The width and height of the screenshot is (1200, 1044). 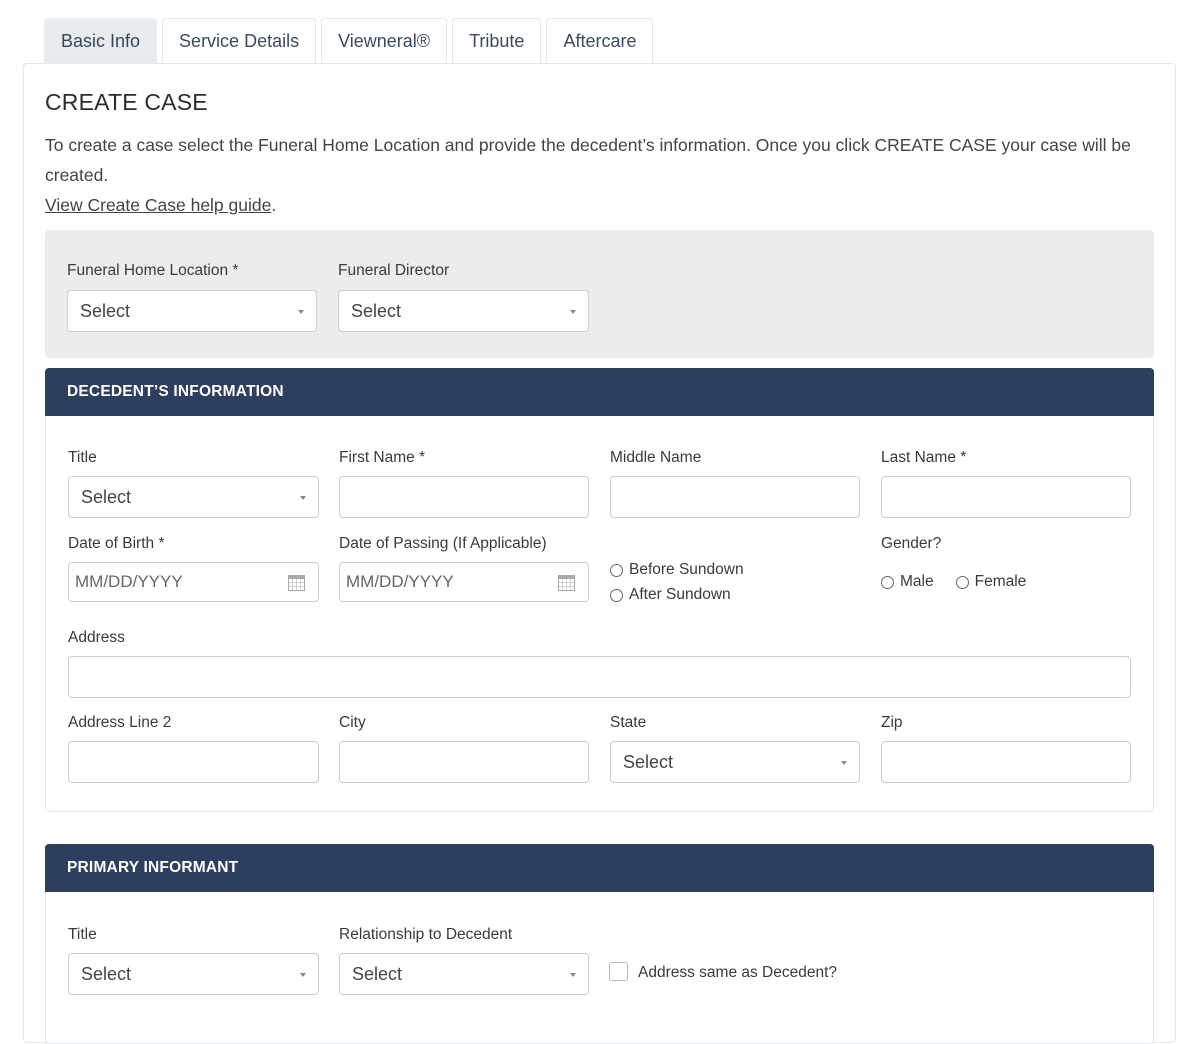 I want to click on before-sundown-option: Before Sundown, so click(x=677, y=570).